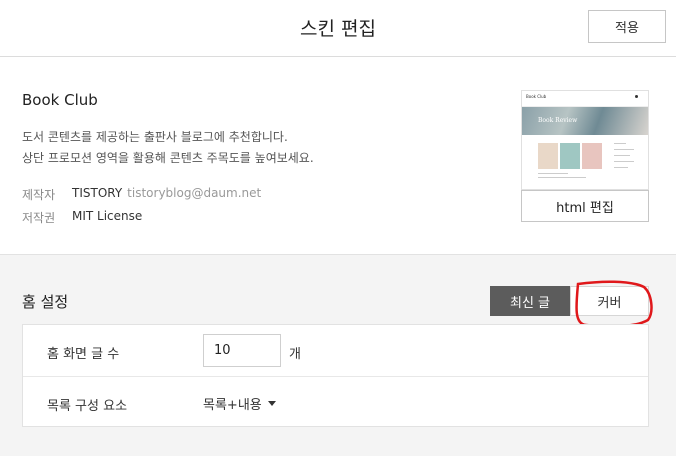  What do you see at coordinates (271, 403) in the screenshot?
I see `dropdown-caret-icon` at bounding box center [271, 403].